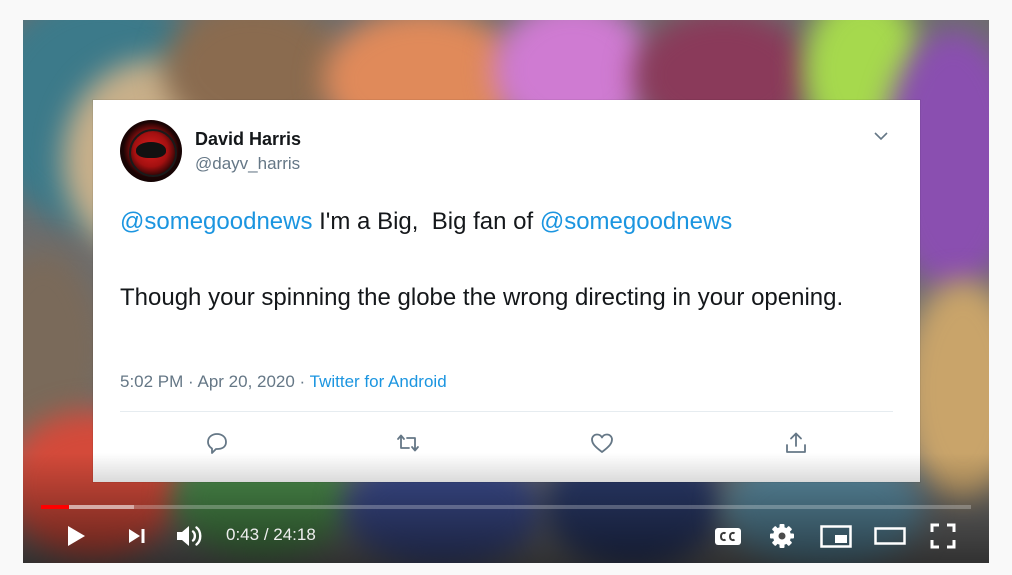  Describe the element at coordinates (728, 536) in the screenshot. I see `captions-icon` at that location.